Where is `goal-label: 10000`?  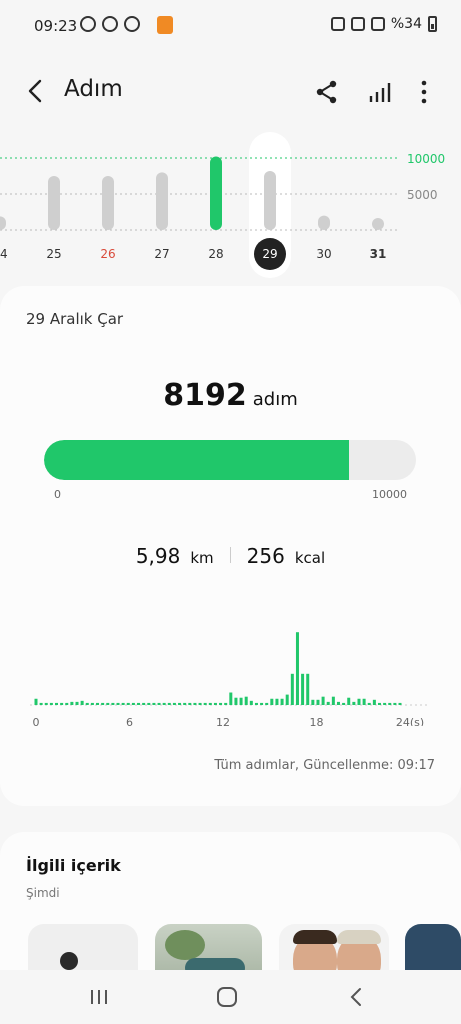 goal-label: 10000 is located at coordinates (426, 159).